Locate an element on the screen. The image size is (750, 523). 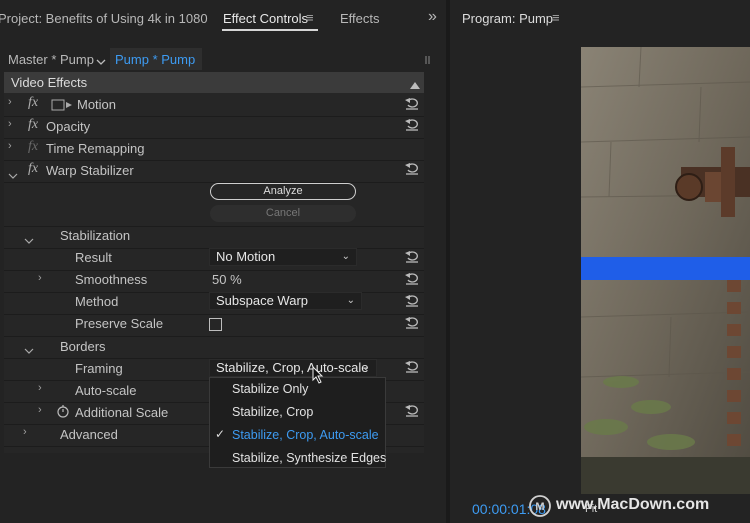
svg-text: M is located at coordinates (539, 507).